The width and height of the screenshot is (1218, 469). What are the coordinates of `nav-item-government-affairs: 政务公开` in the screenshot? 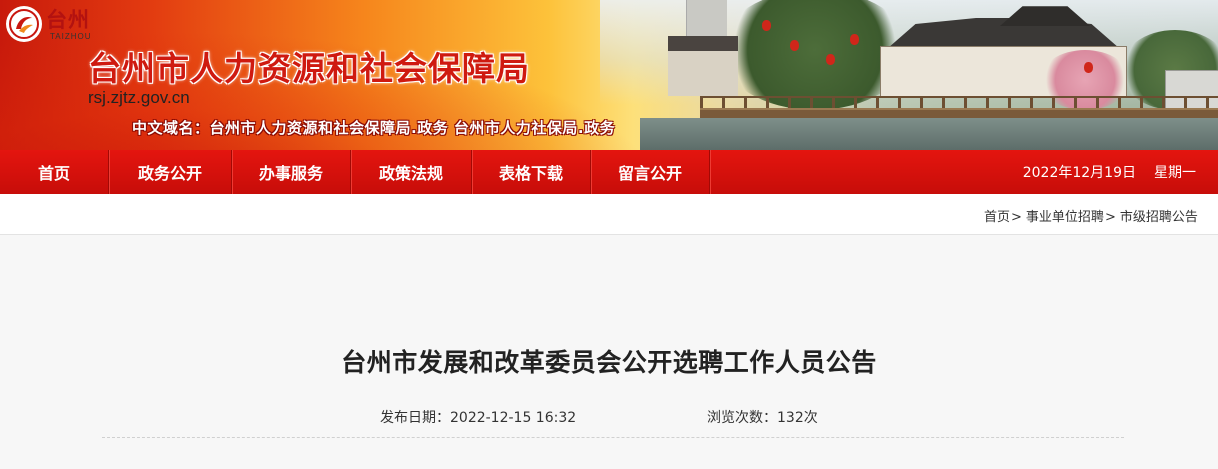 It's located at (170, 172).